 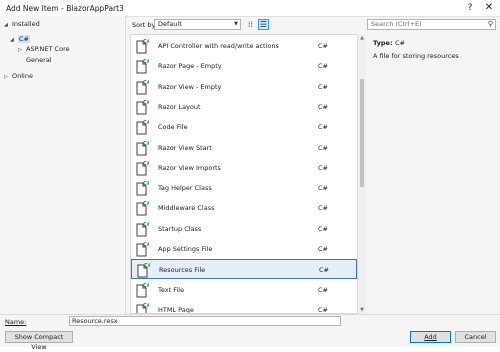 What do you see at coordinates (244, 87) in the screenshot?
I see `template-row: C# Razor View - Empty C#` at bounding box center [244, 87].